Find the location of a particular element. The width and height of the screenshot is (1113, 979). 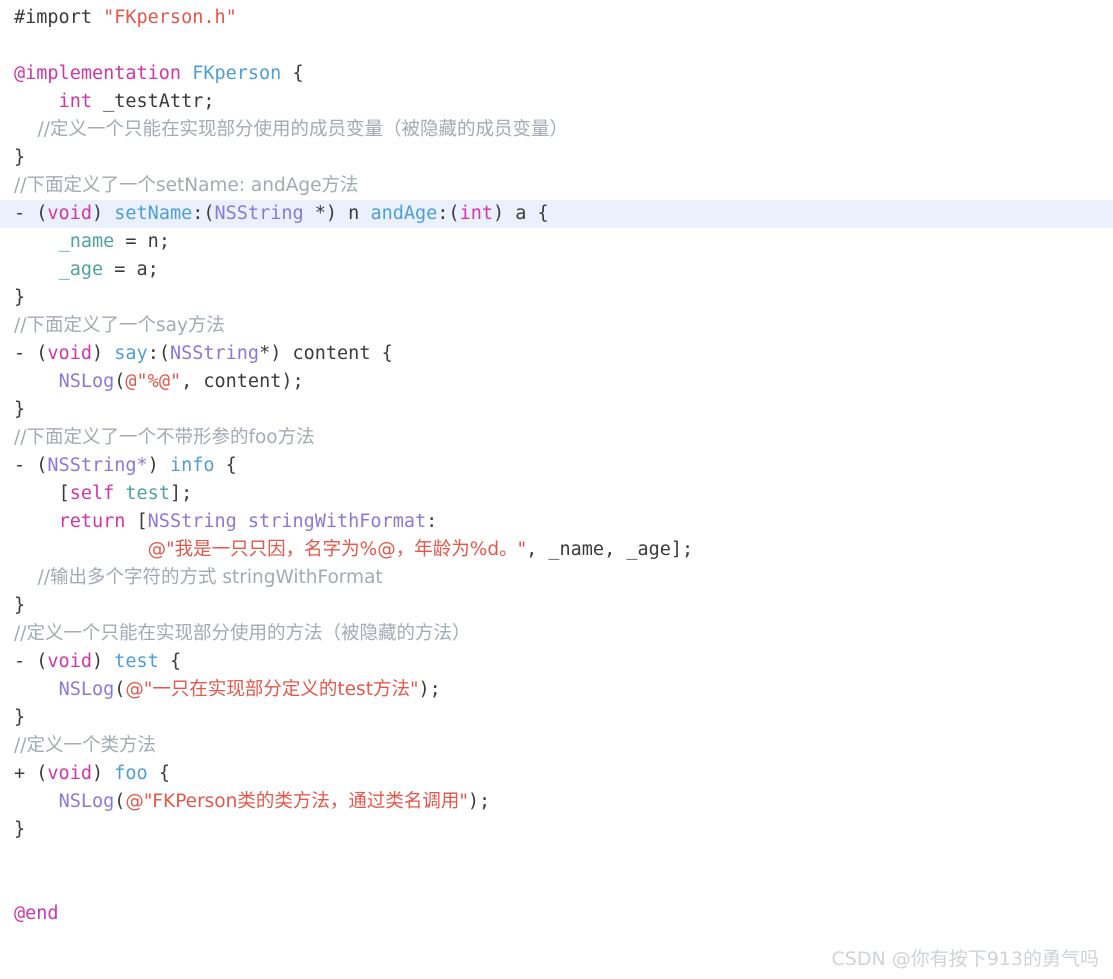

arguments: , content); is located at coordinates (242, 381).